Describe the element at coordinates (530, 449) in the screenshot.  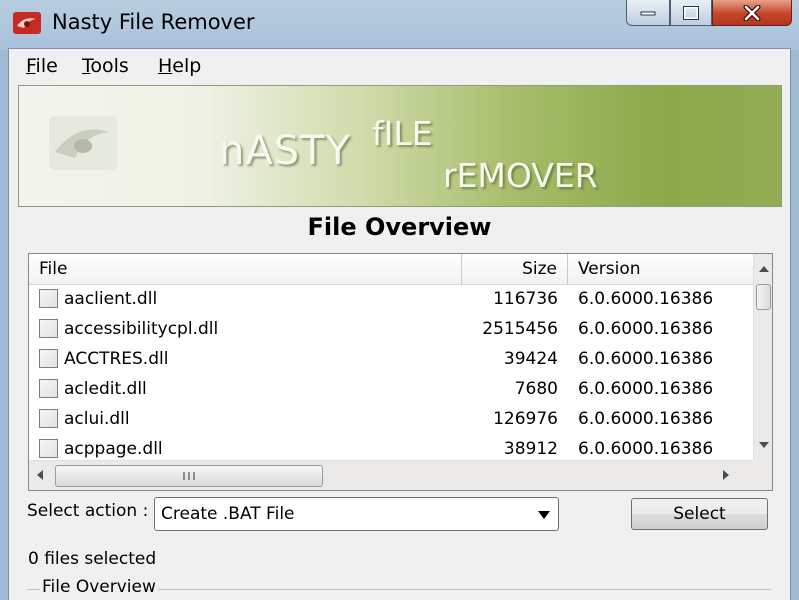
I see `cell-size: 38912` at that location.